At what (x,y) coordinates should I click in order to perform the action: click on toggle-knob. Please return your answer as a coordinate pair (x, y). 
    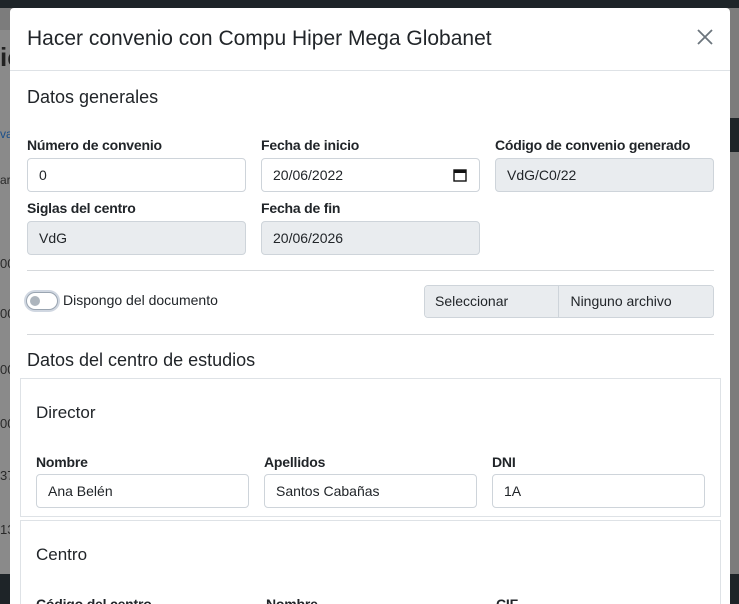
    Looking at the image, I should click on (35, 301).